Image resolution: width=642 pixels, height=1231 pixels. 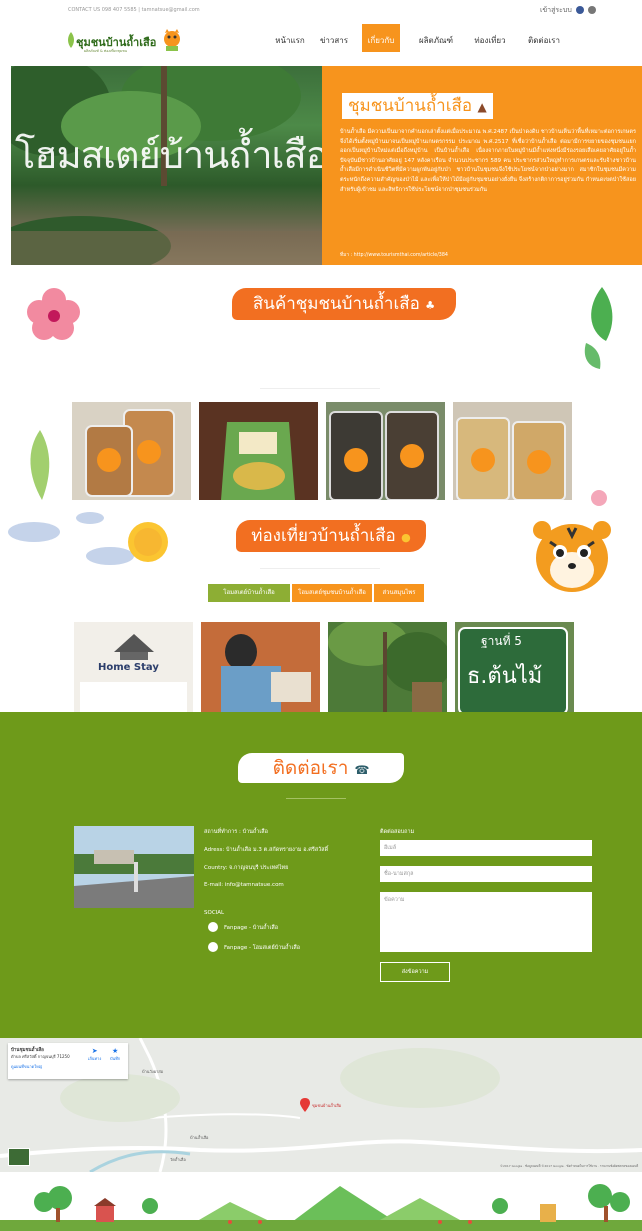 What do you see at coordinates (505, 676) in the screenshot?
I see `station-sign-bottom: ธ.ต้นไม้` at bounding box center [505, 676].